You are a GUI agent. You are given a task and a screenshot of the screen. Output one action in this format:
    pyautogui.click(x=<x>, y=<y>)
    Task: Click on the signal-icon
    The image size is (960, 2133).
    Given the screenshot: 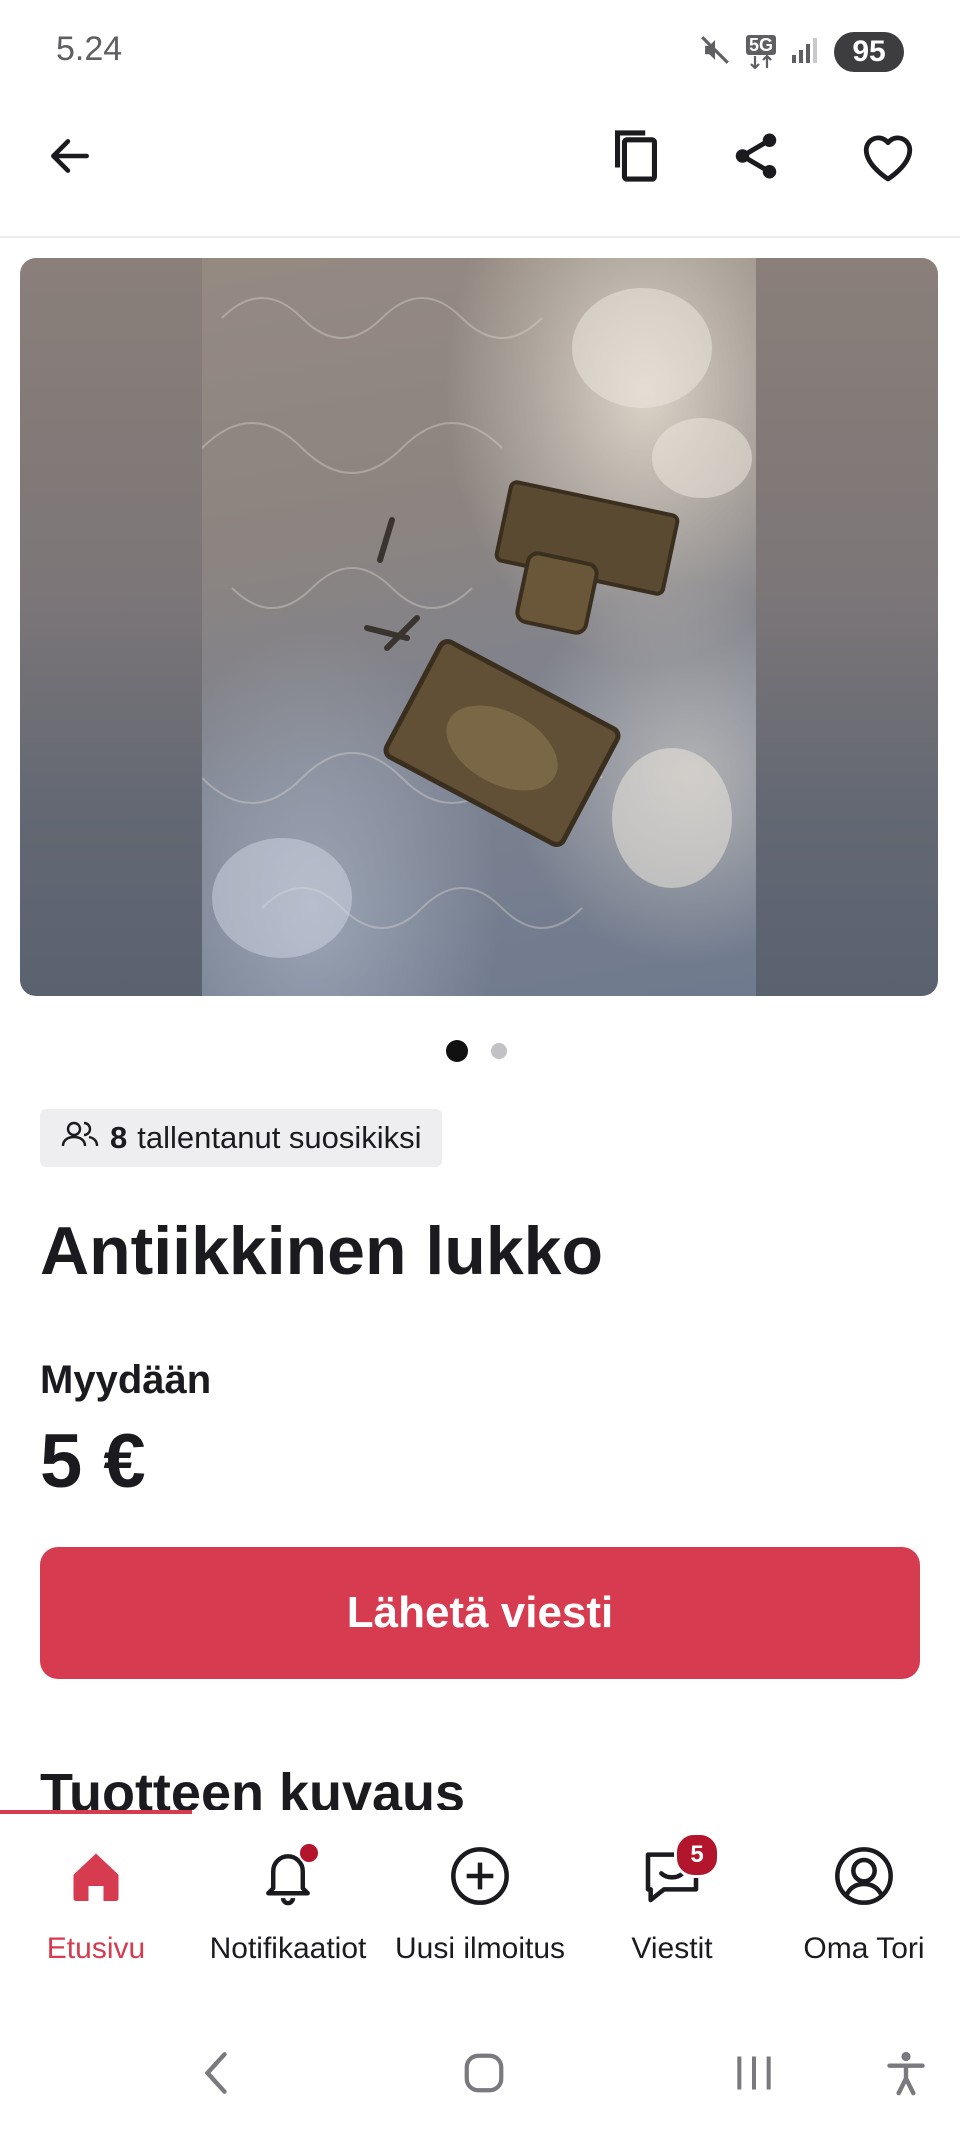 What is the action you would take?
    pyautogui.click(x=805, y=52)
    